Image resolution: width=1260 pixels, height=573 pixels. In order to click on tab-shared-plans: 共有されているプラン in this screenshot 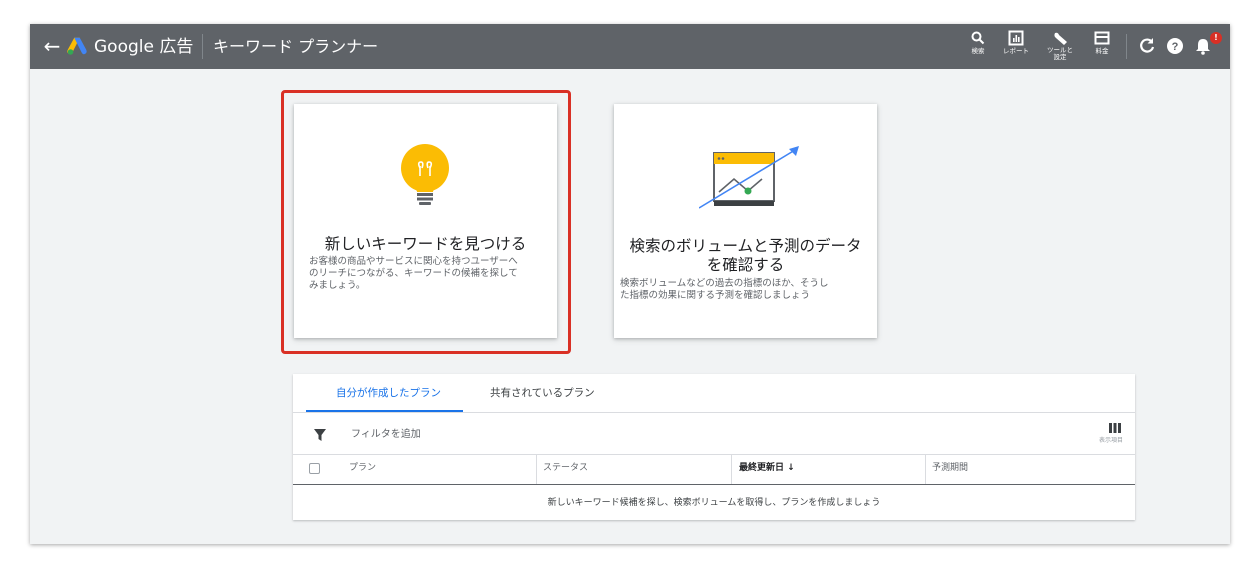, I will do `click(542, 393)`.